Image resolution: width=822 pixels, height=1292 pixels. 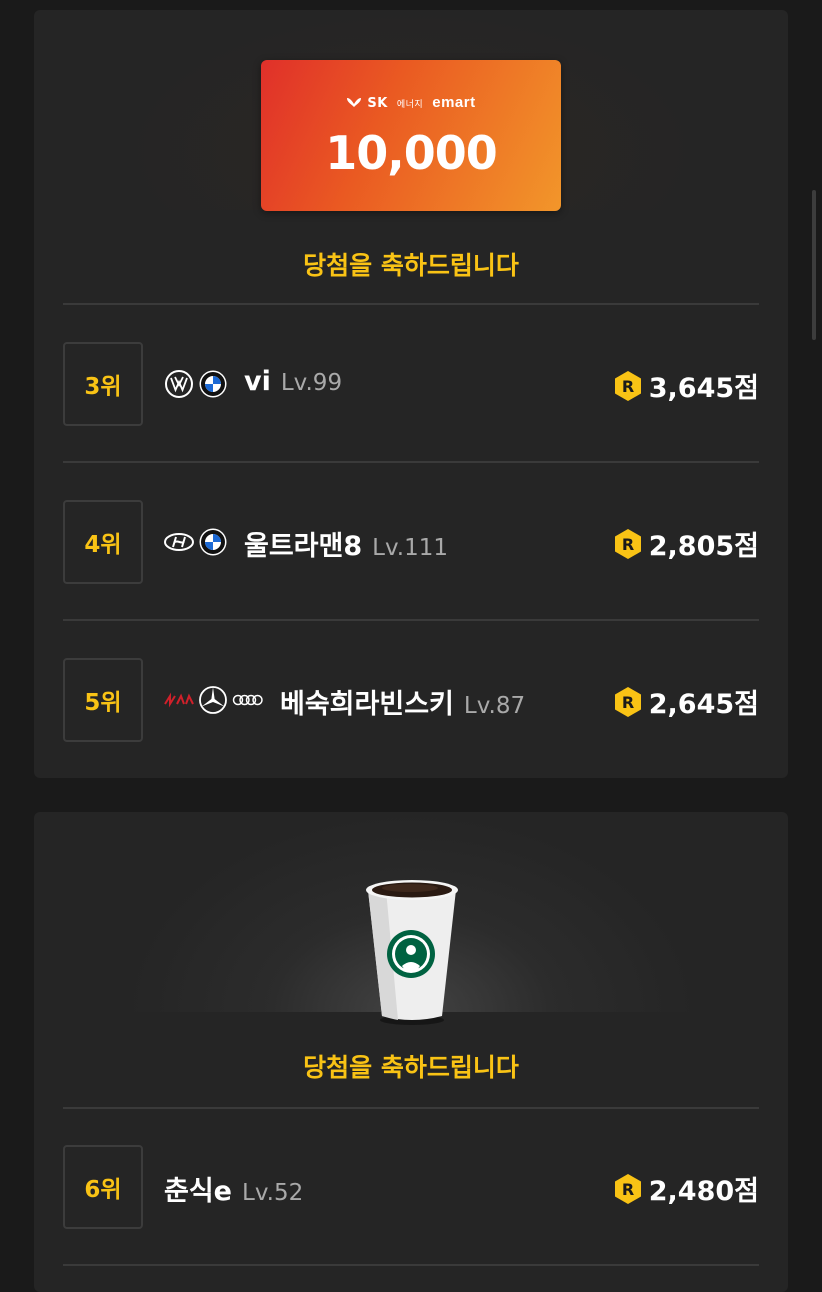 I want to click on volkswagen-icon, so click(x=179, y=384).